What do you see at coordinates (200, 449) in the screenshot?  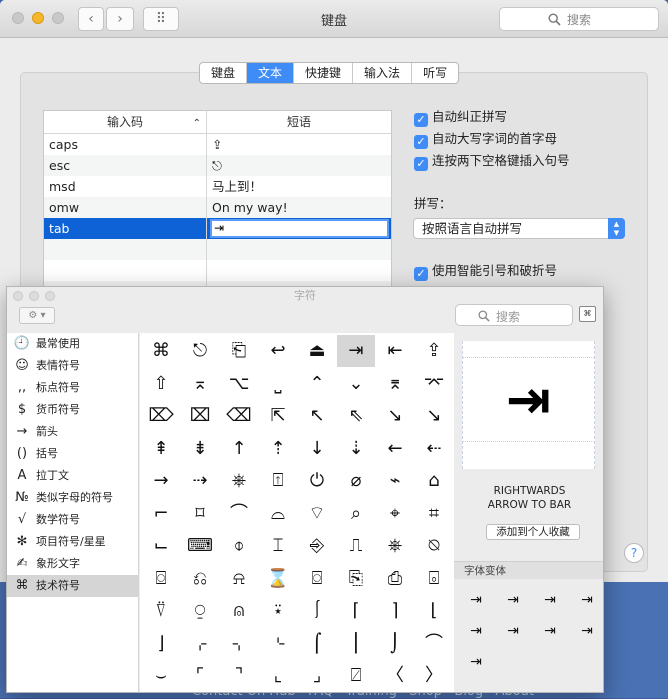 I see `character-cell: ⇟` at bounding box center [200, 449].